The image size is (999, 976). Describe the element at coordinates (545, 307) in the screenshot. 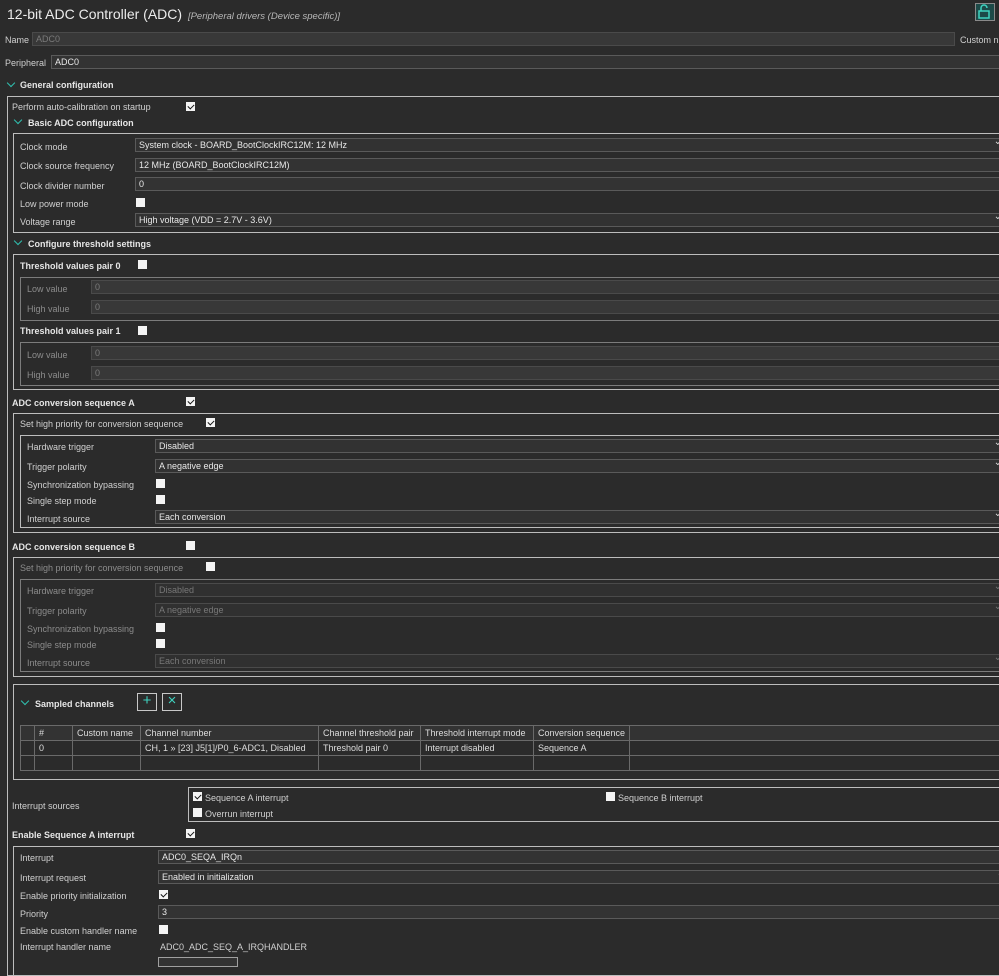

I see `pair0-high-input: 0` at that location.